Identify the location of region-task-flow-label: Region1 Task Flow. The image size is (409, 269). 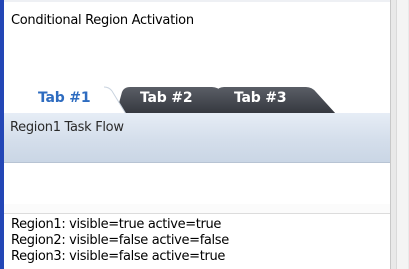
(67, 127).